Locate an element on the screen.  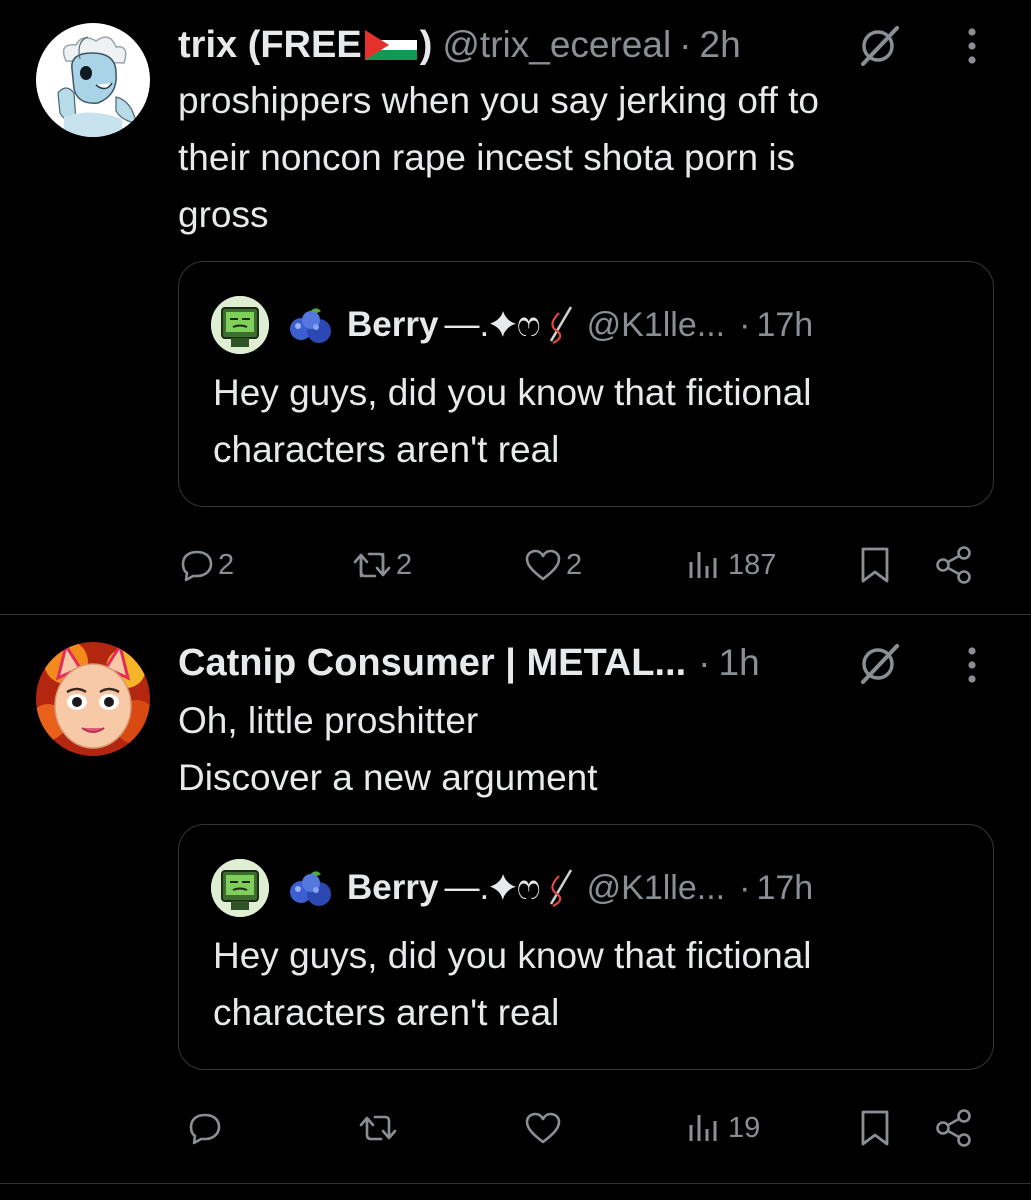
reply-button is located at coordinates (207, 1128).